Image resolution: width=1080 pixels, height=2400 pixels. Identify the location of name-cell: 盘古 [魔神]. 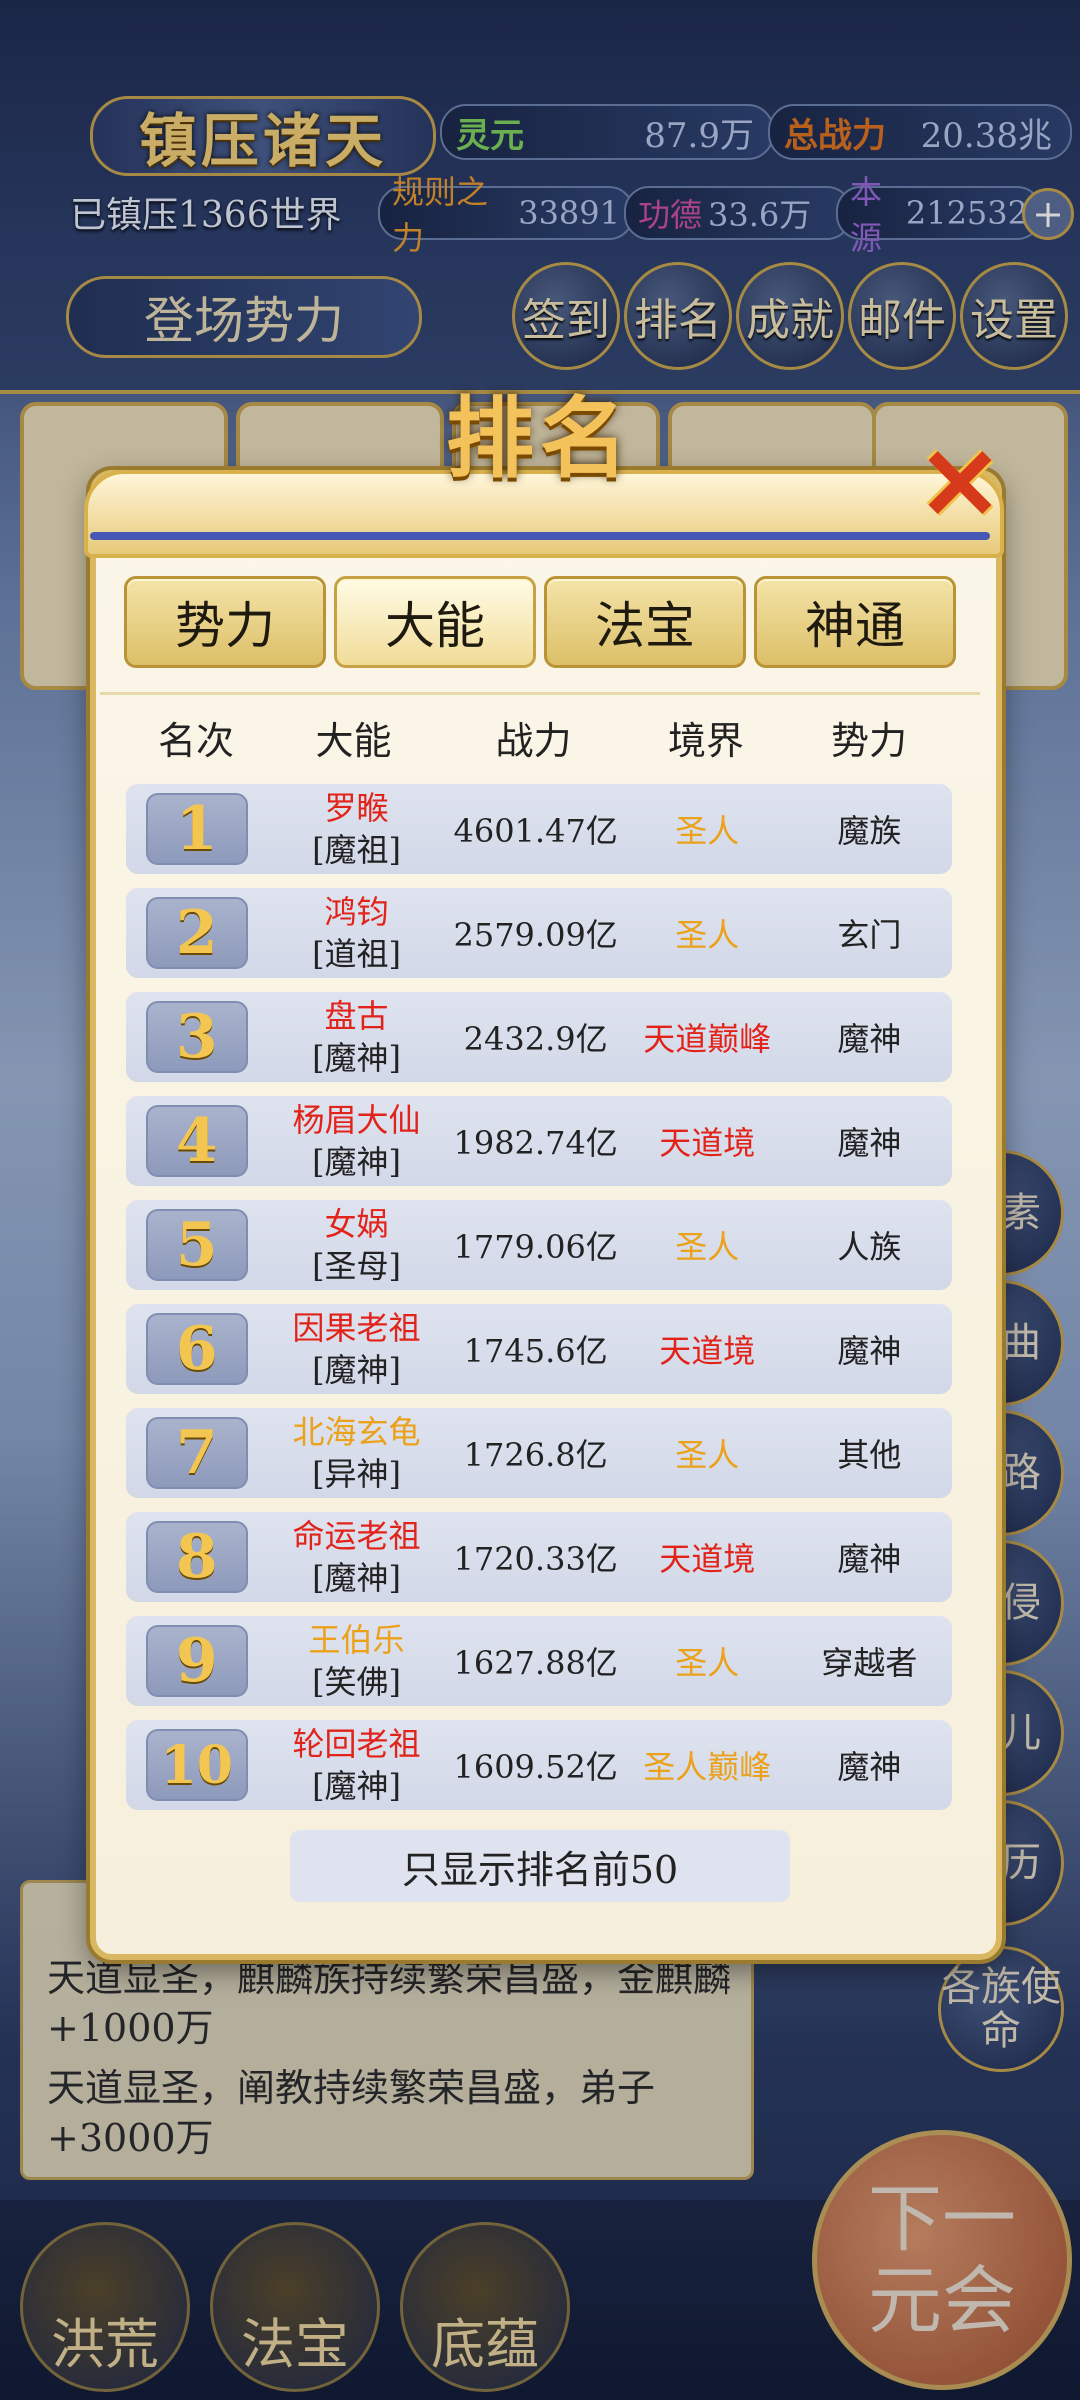
(357, 1037).